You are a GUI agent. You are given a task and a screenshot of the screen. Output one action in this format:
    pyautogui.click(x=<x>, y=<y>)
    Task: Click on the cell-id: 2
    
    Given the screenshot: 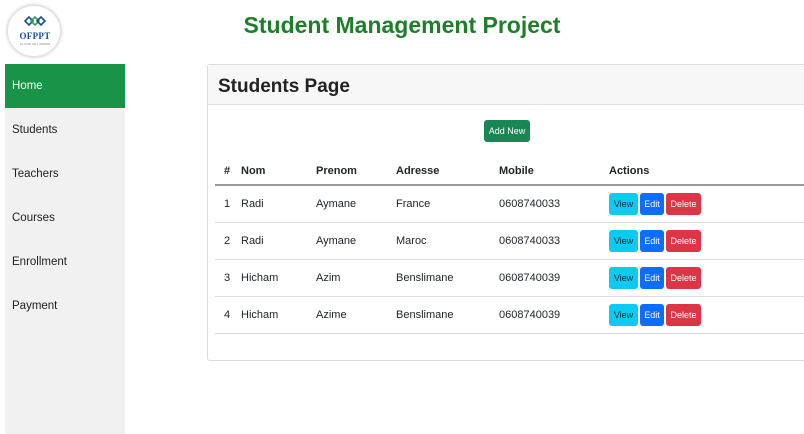 What is the action you would take?
    pyautogui.click(x=228, y=241)
    